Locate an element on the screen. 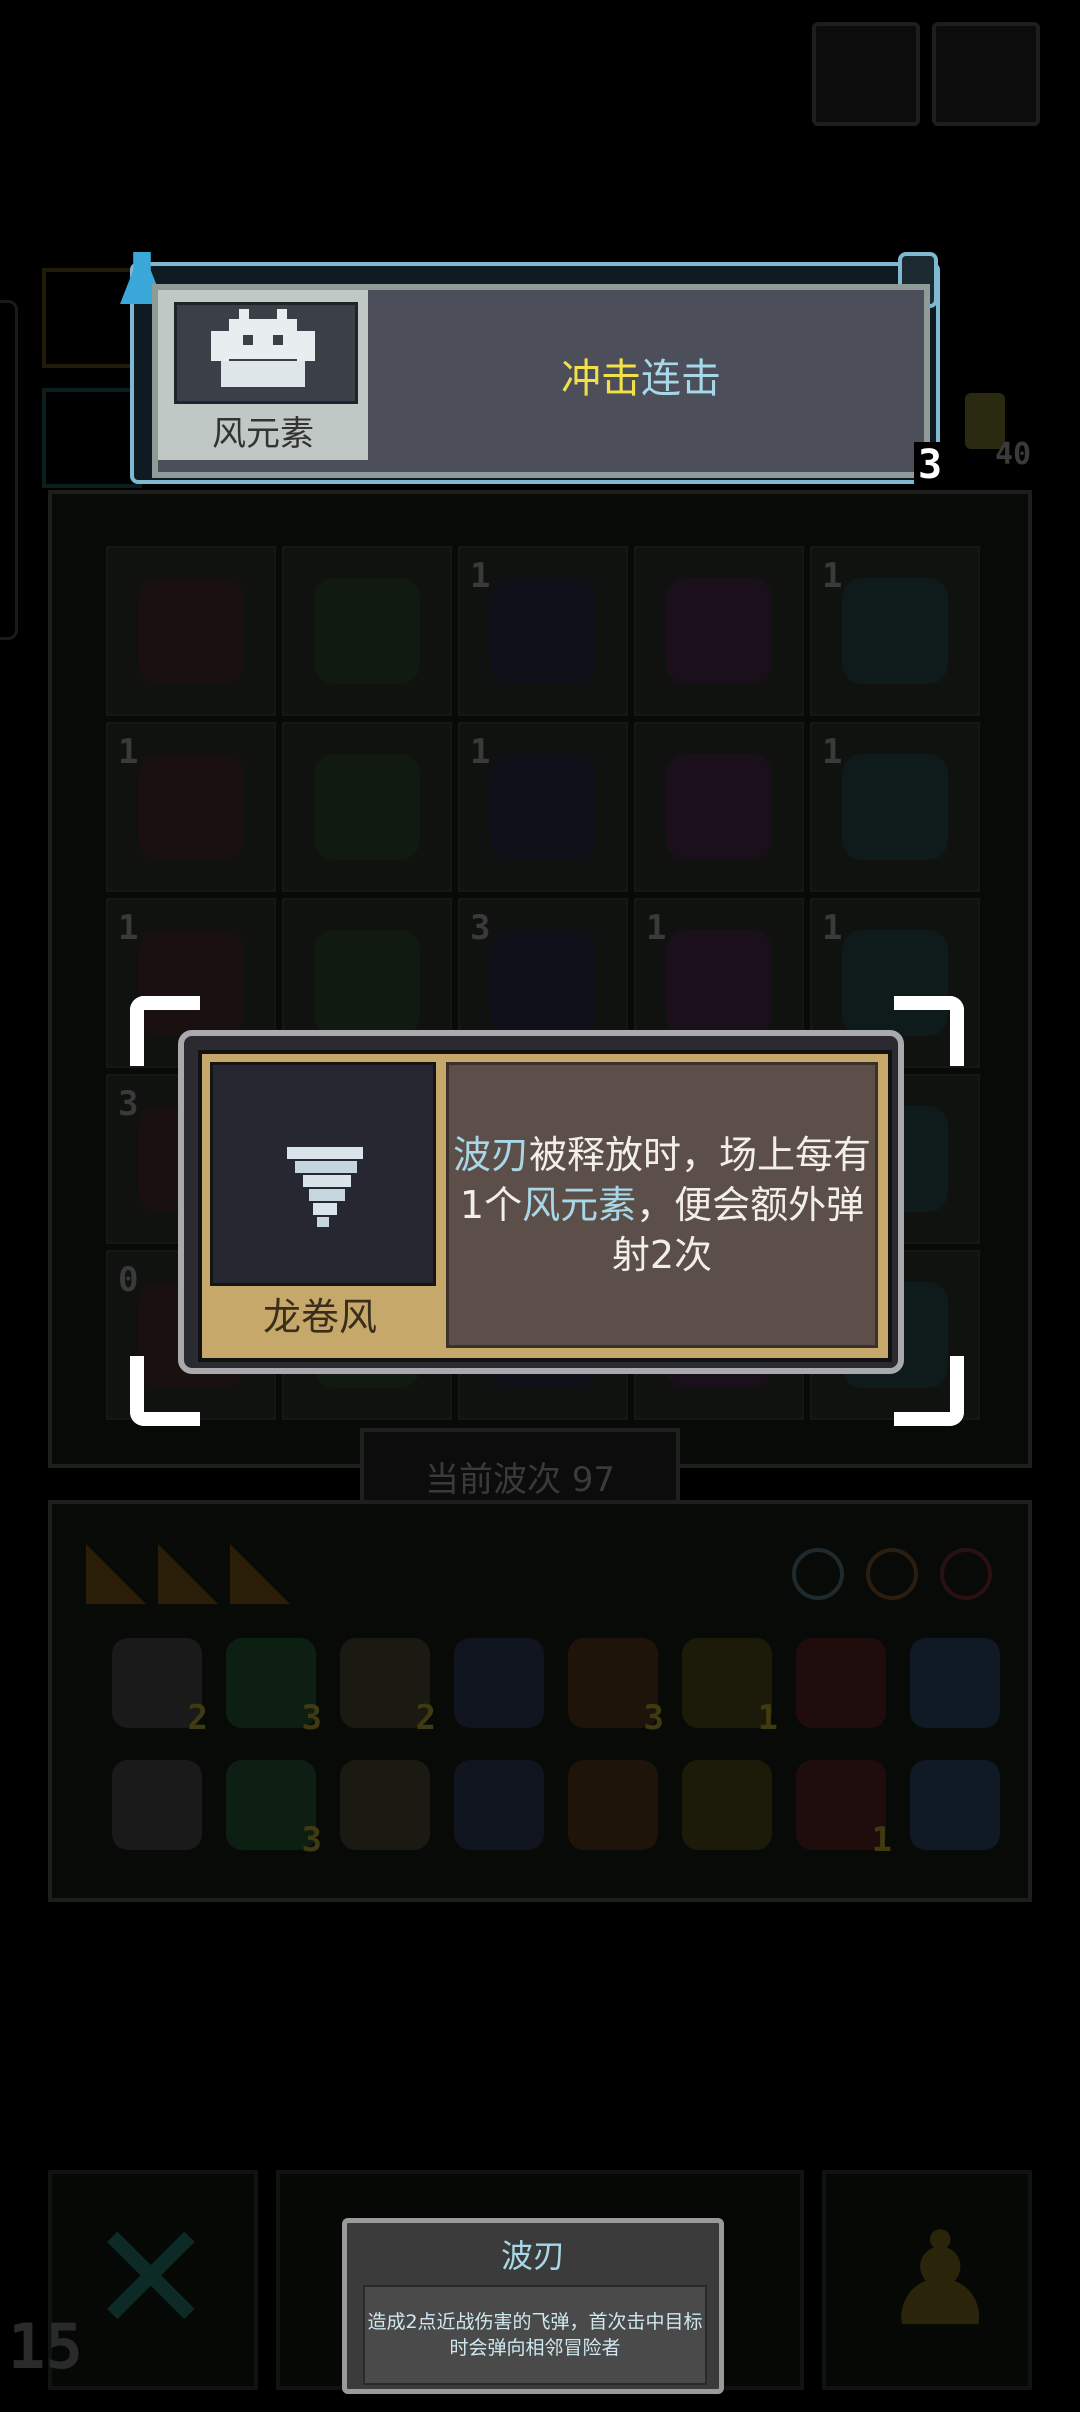  unit-description: 冲击 连击 is located at coordinates (641, 375).